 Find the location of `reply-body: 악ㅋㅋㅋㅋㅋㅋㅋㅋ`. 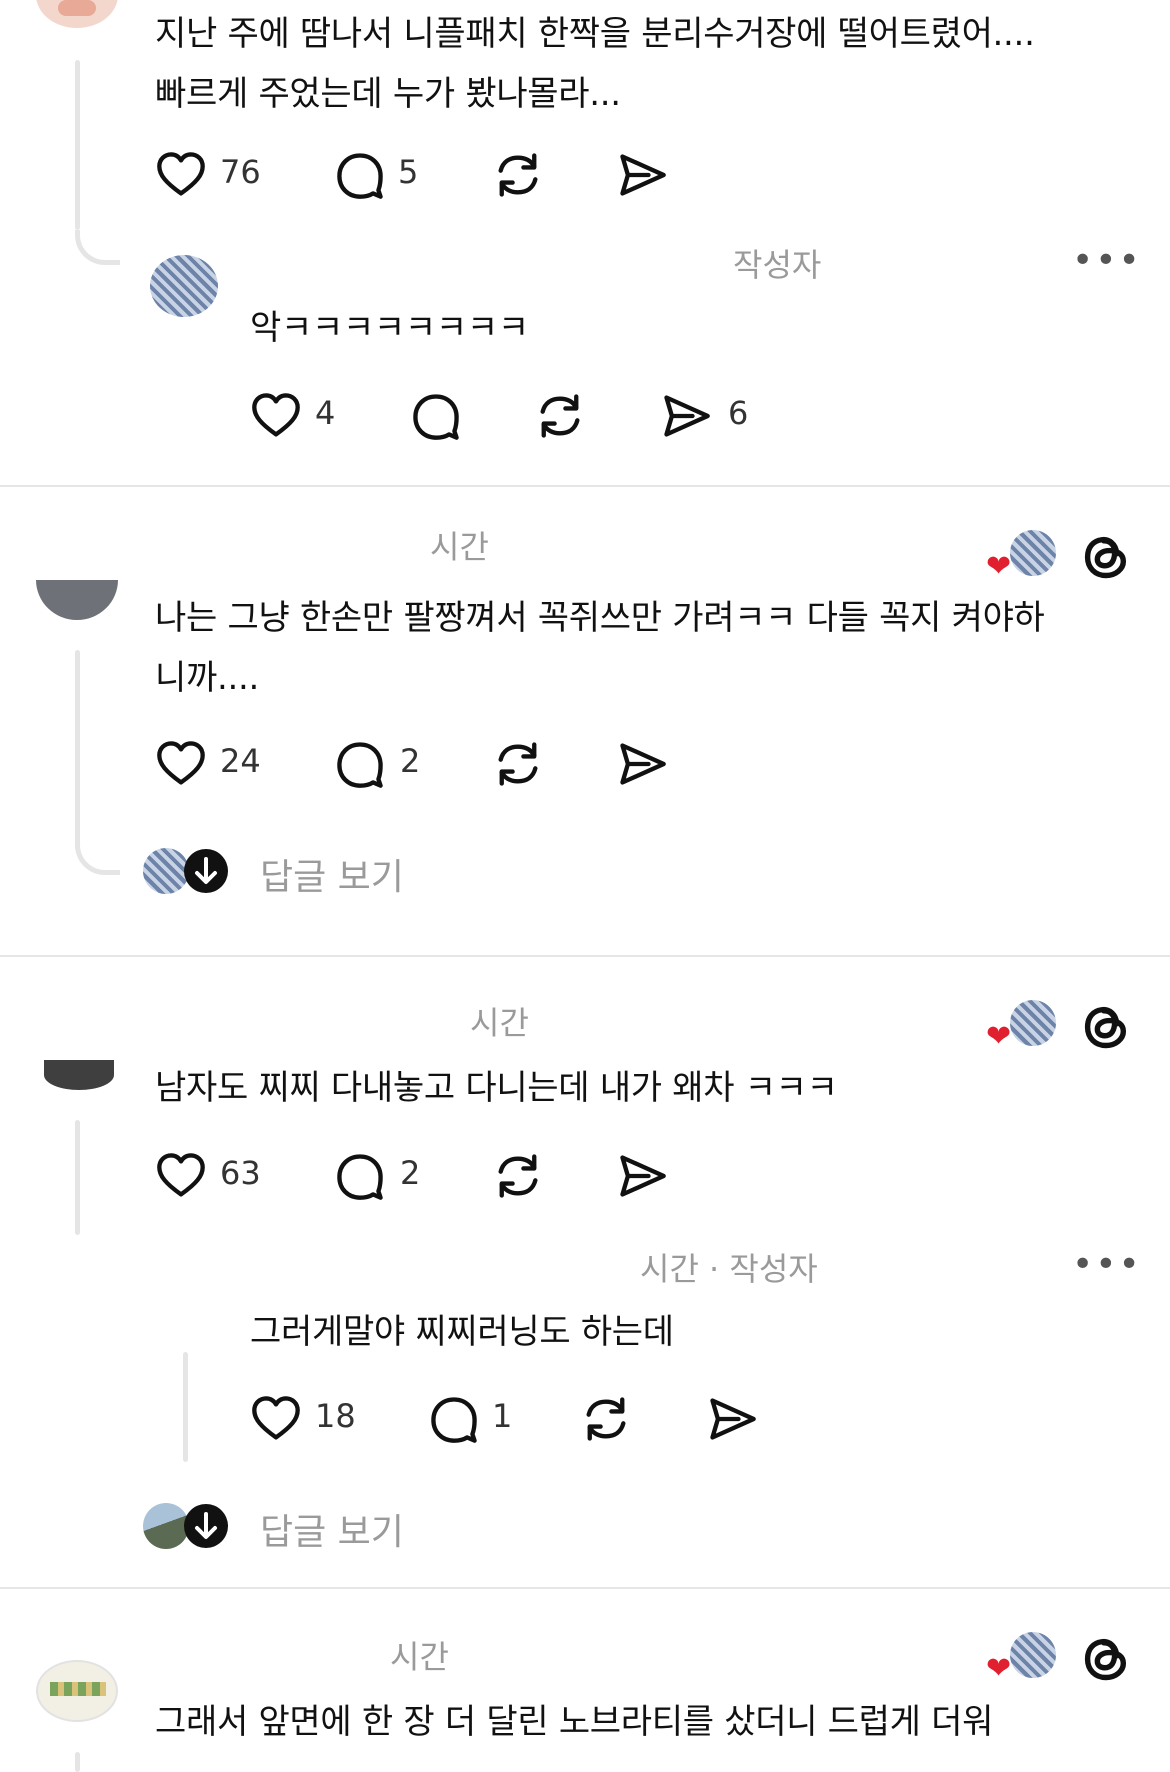

reply-body: 악ㅋㅋㅋㅋㅋㅋㅋㅋ is located at coordinates (389, 328).